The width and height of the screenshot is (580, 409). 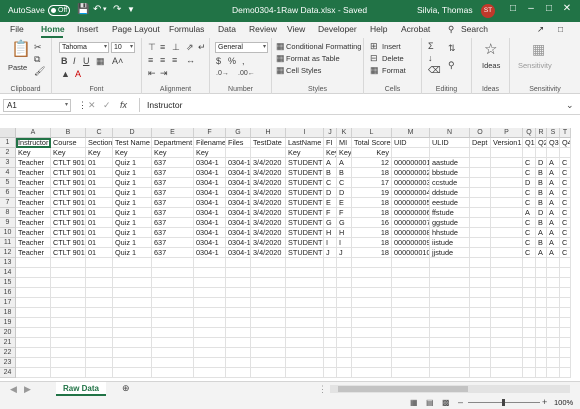 I want to click on sheet-options-icon: ⋮, so click(x=322, y=389).